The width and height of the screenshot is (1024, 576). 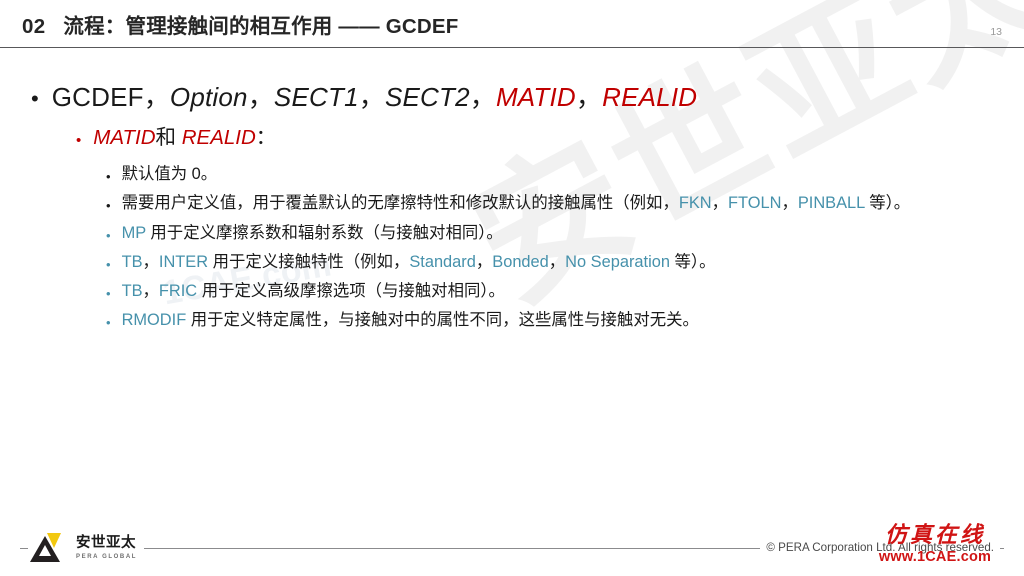 I want to click on text-run: RMODIF, so click(x=154, y=320).